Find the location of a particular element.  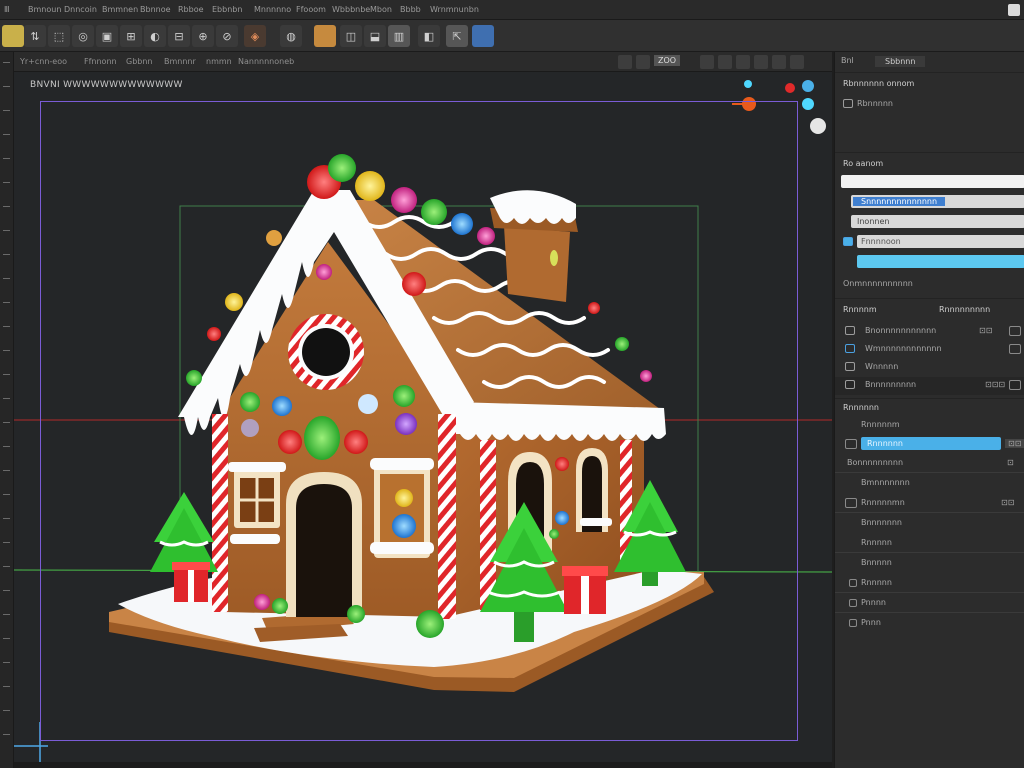

props-row-label: Bonnnnnnnnn is located at coordinates (875, 462).